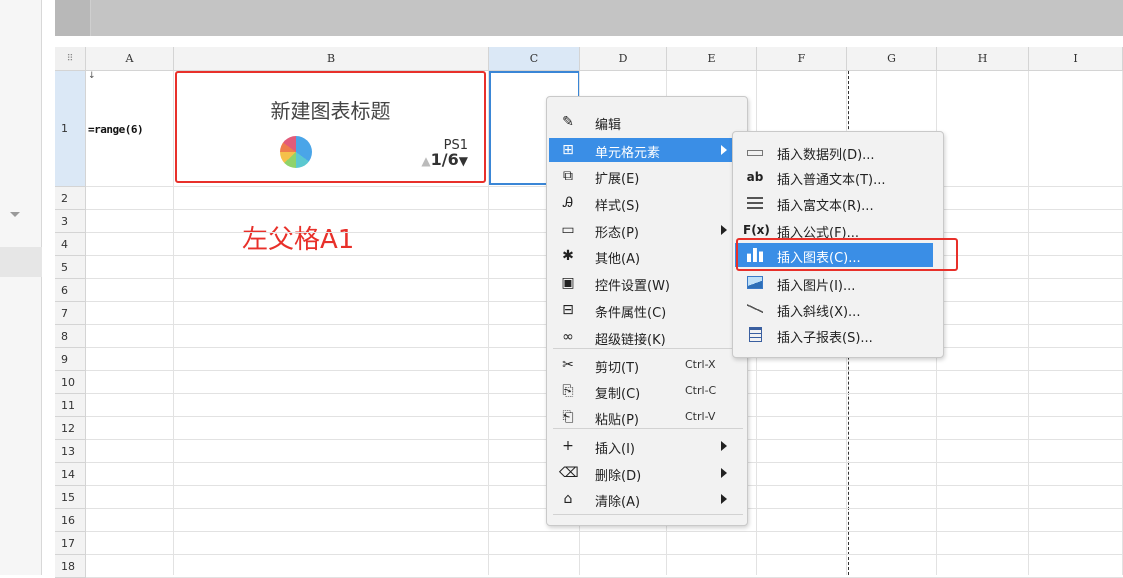  I want to click on menu-item-15: ⌂ 清除(A), so click(648, 499).